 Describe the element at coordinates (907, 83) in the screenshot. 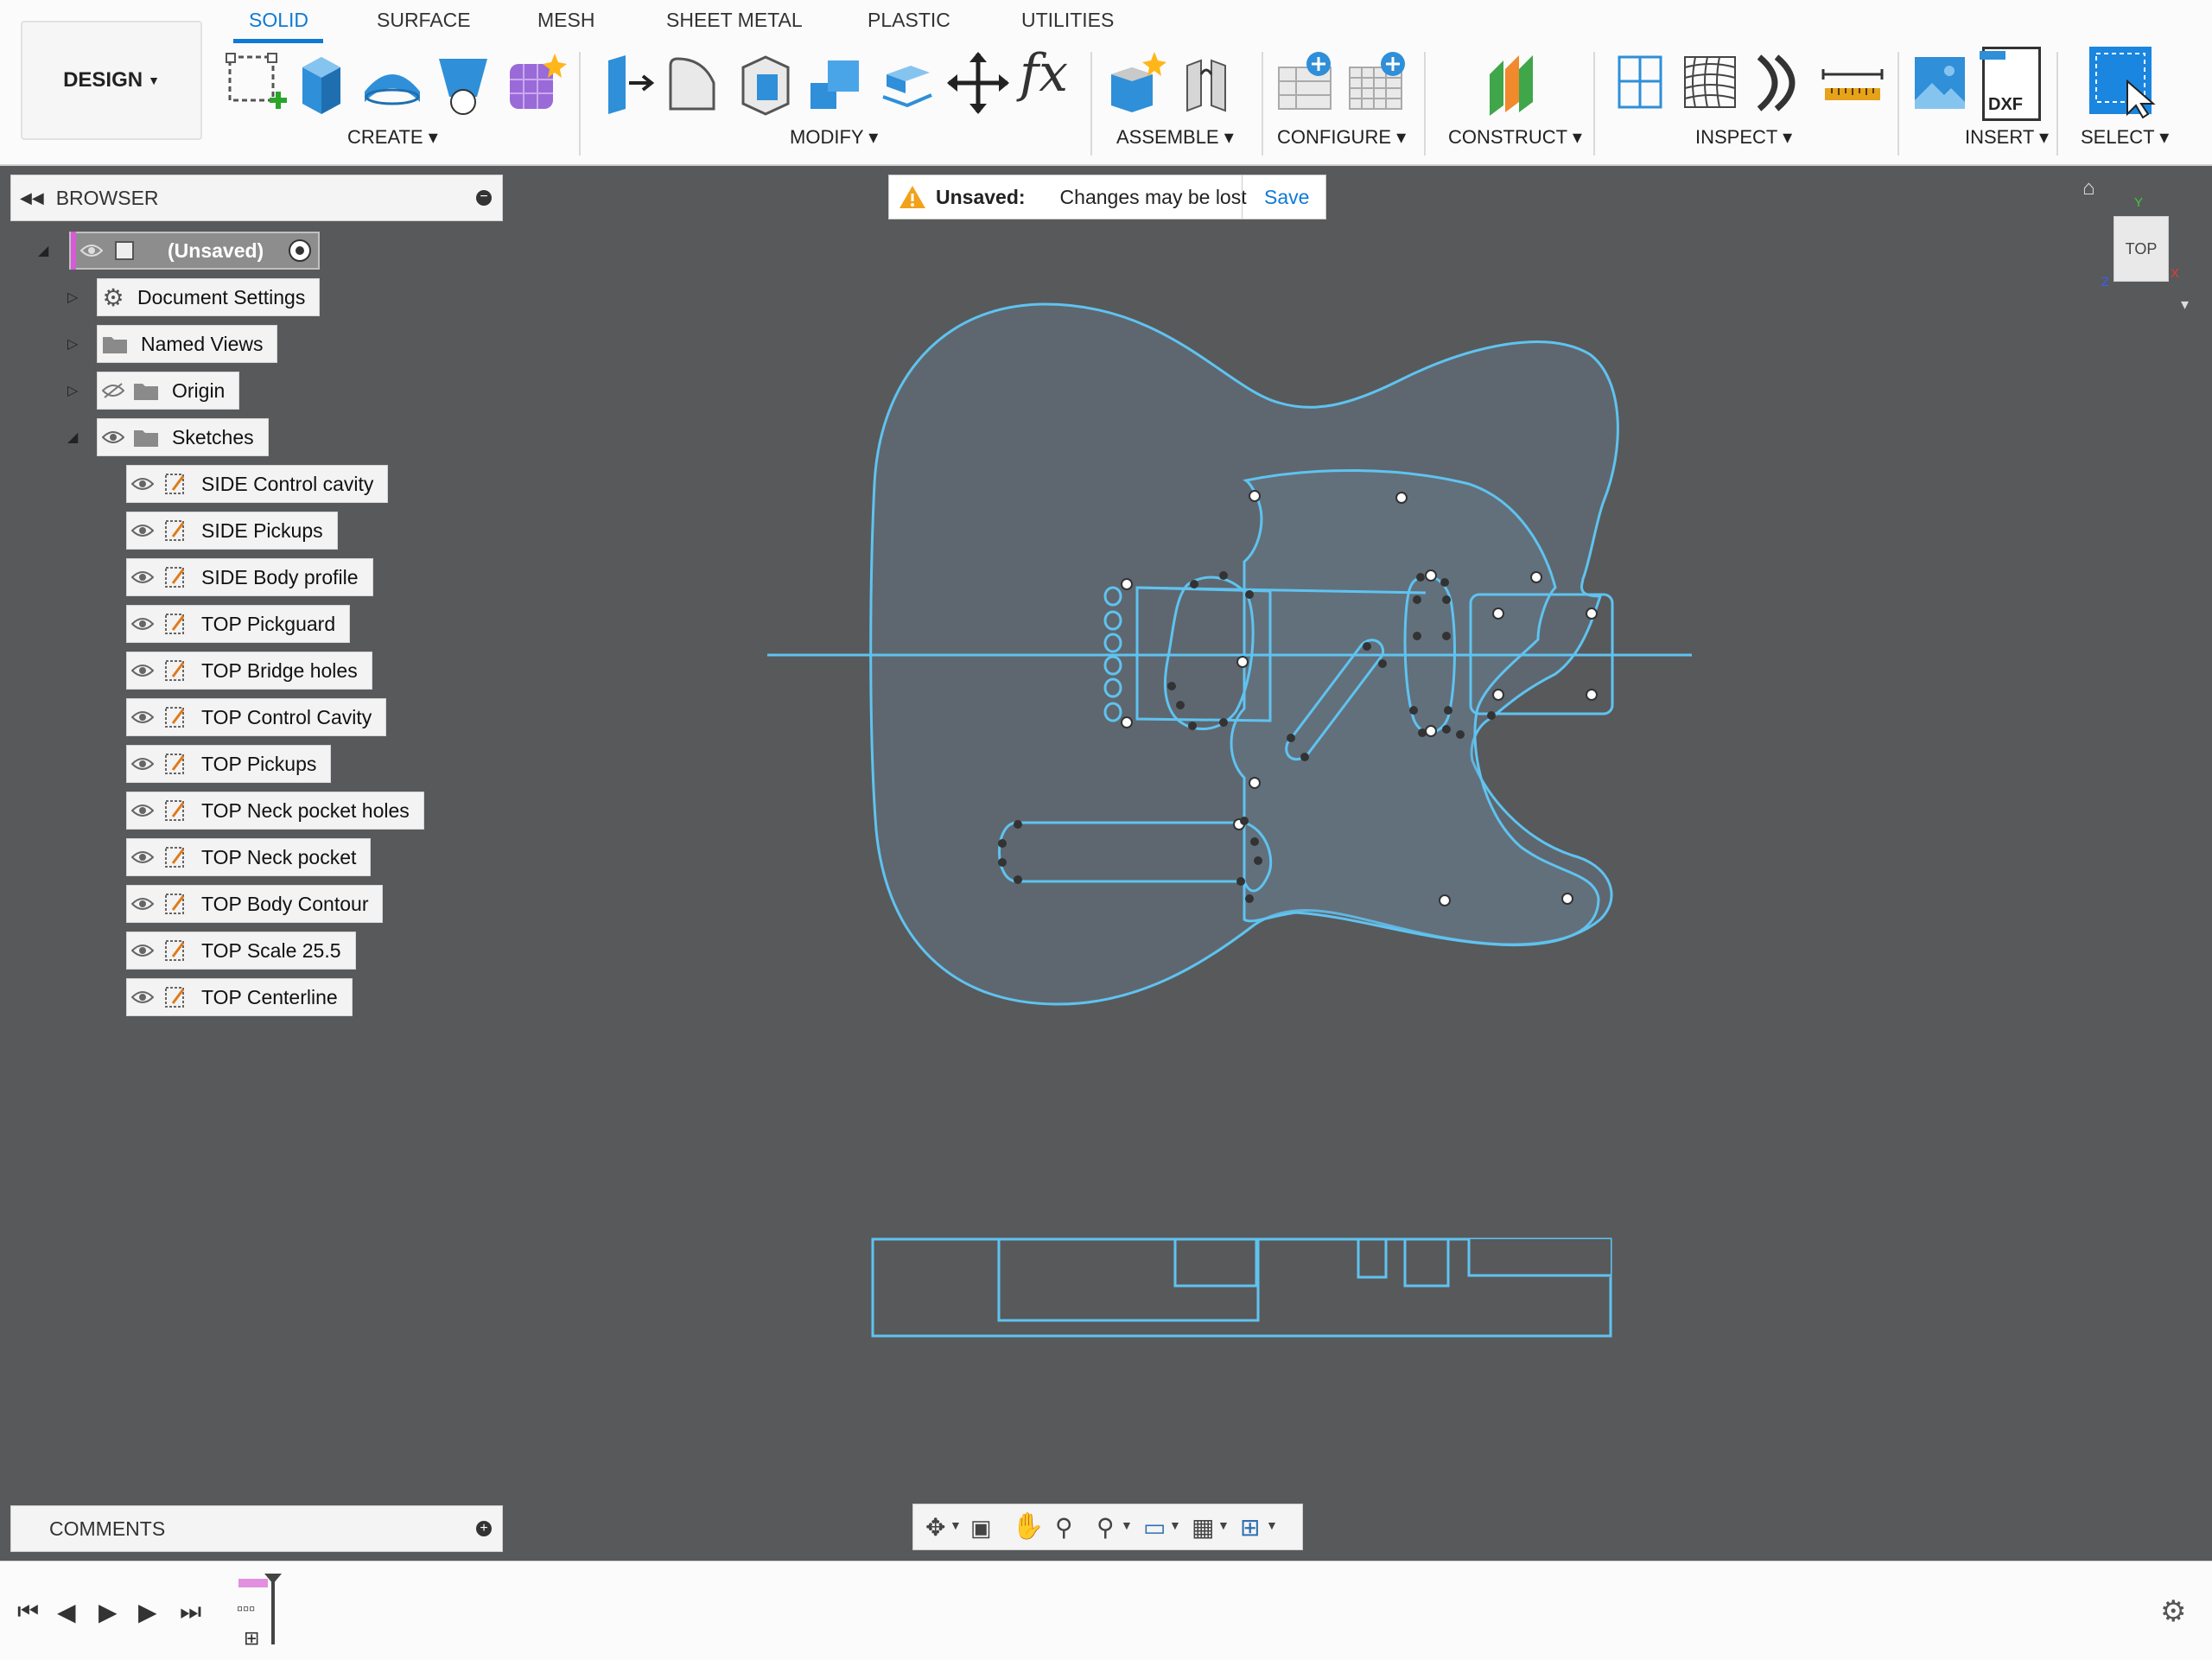

I see `offset-face-icon` at that location.